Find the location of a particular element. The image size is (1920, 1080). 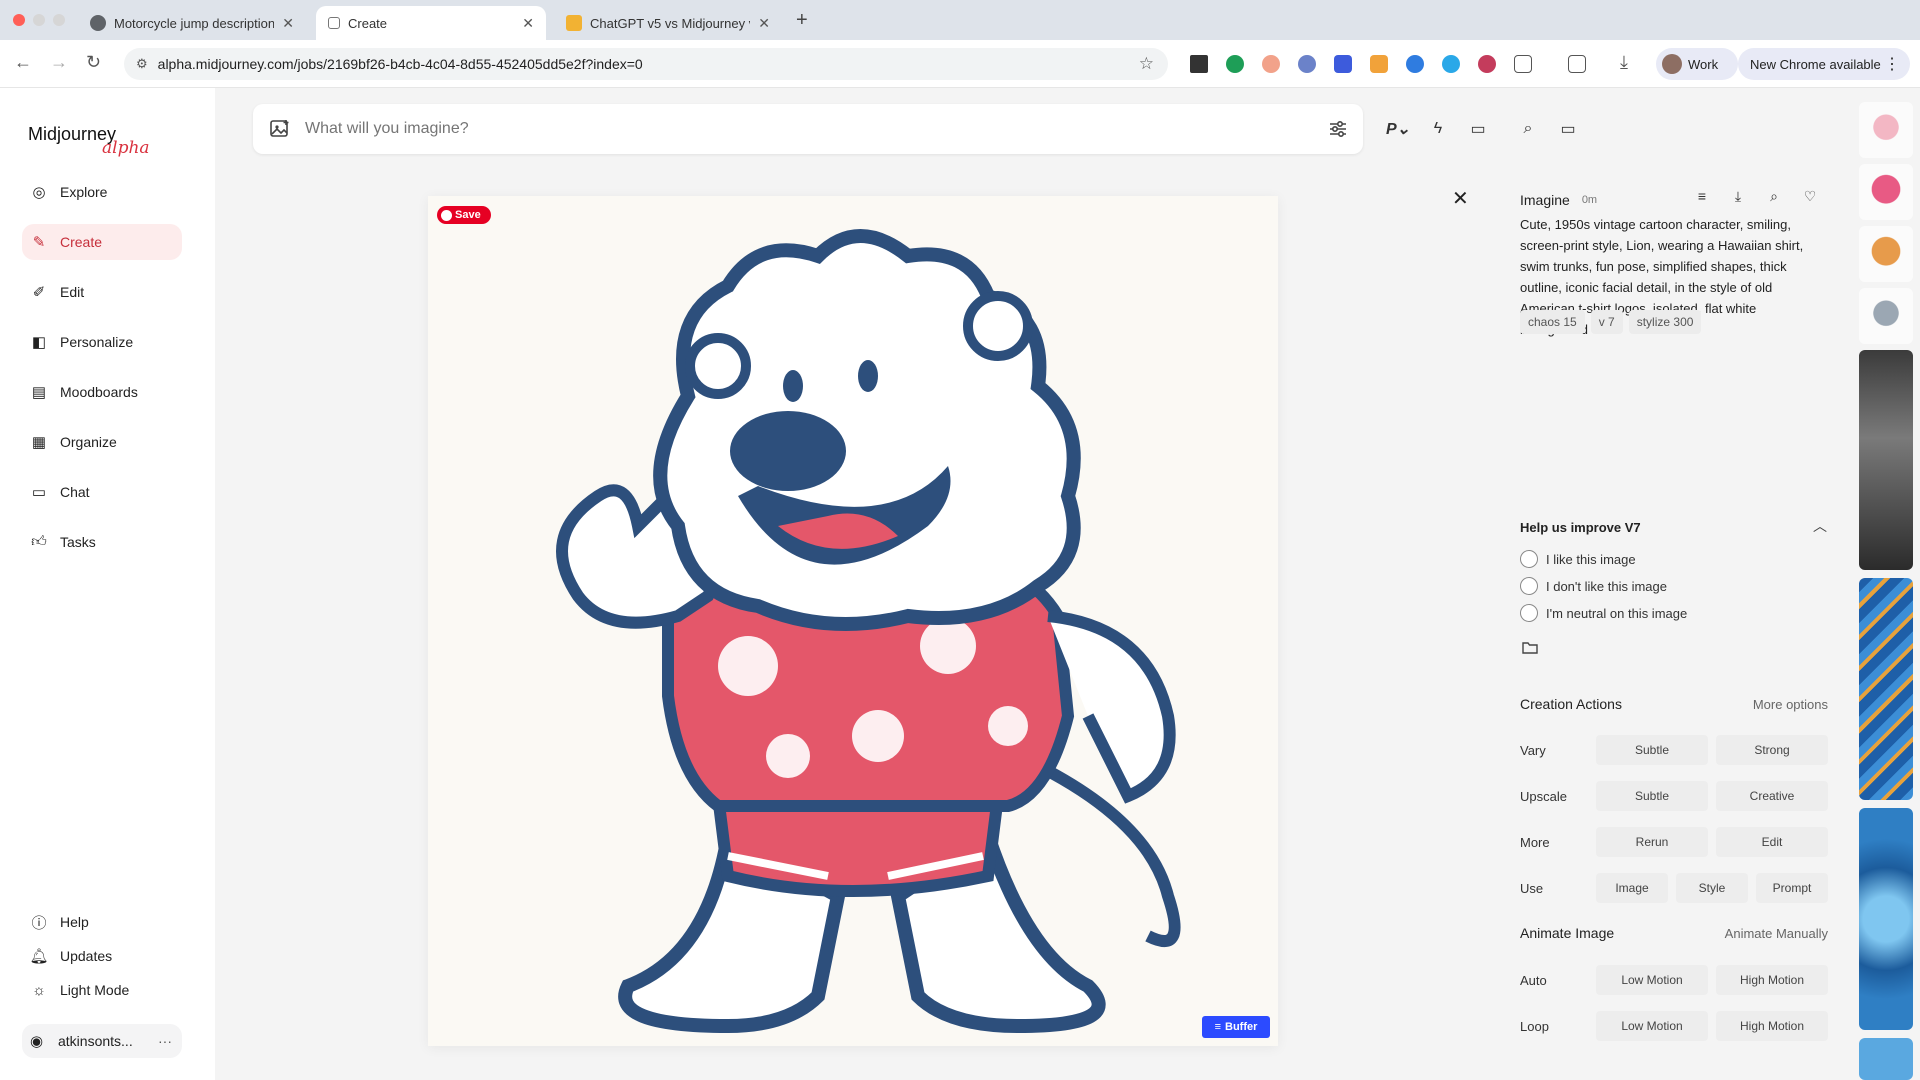

loop-low-motion-button: Low Motion is located at coordinates (1652, 1026).